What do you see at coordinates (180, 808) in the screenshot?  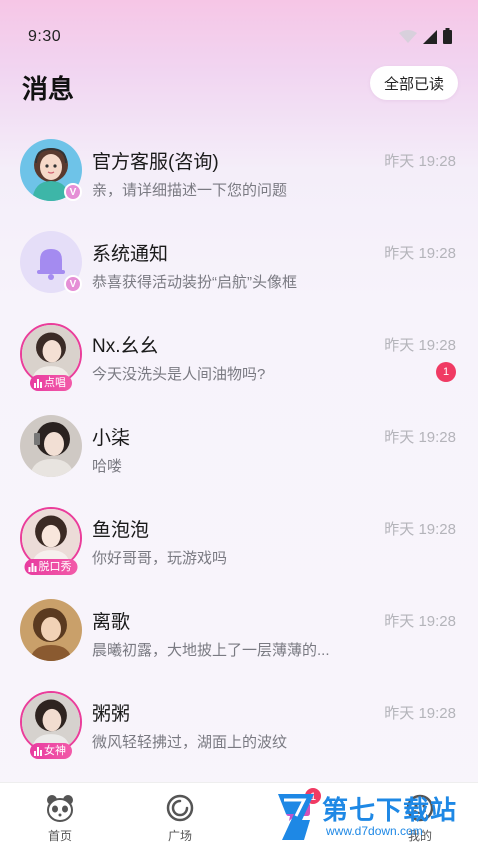 I see `circle-icon` at bounding box center [180, 808].